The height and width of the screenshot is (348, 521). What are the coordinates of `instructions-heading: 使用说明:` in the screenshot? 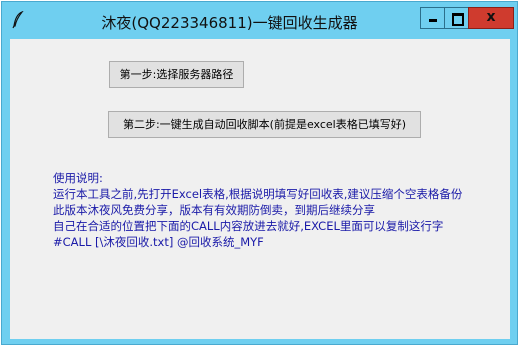 It's located at (78, 178).